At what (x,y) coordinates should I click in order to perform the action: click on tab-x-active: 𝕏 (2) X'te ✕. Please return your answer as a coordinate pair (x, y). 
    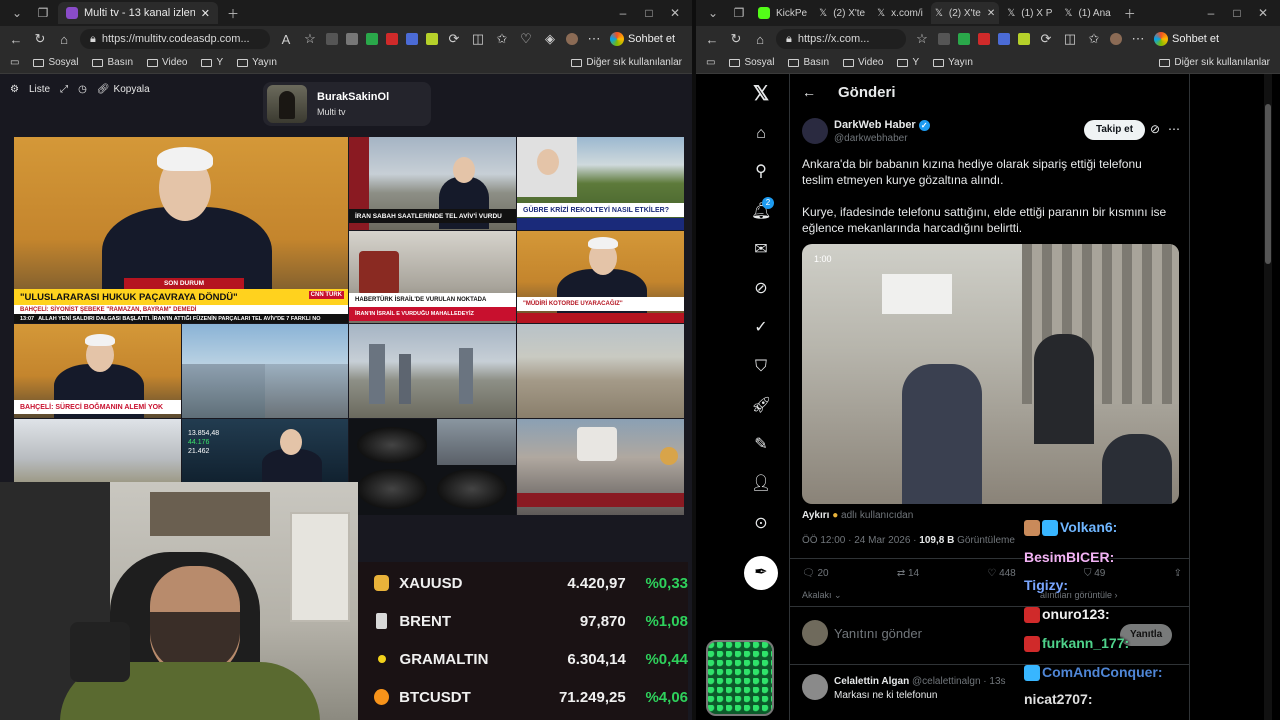
    Looking at the image, I should click on (965, 13).